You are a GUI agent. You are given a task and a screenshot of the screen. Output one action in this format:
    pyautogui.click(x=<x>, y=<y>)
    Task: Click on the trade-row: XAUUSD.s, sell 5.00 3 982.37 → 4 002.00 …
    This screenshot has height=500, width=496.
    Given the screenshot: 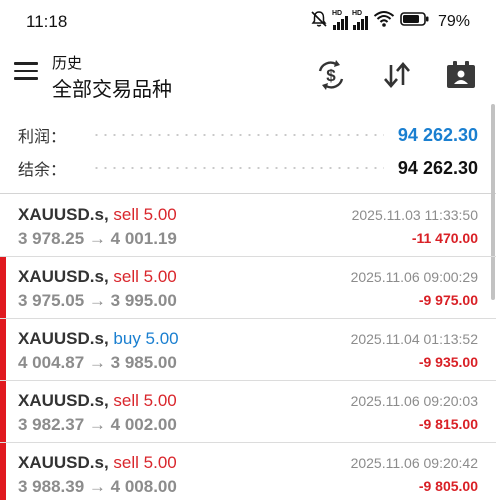 What is the action you would take?
    pyautogui.click(x=248, y=412)
    